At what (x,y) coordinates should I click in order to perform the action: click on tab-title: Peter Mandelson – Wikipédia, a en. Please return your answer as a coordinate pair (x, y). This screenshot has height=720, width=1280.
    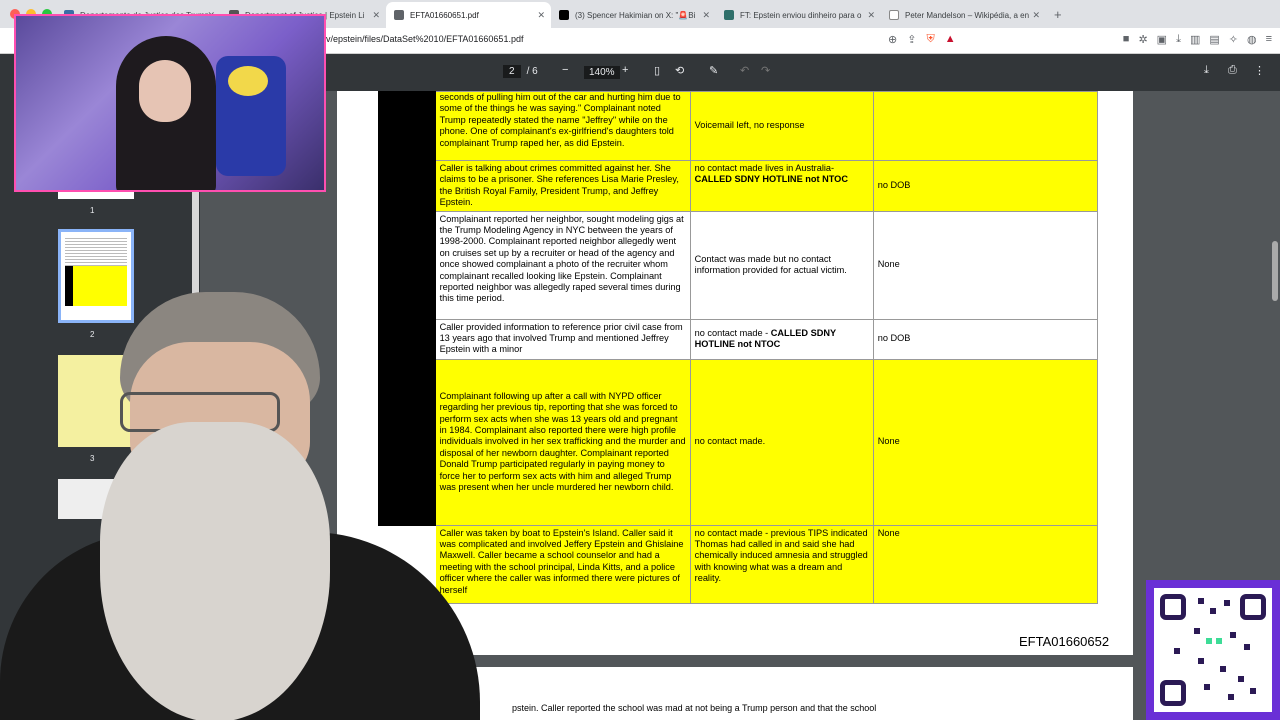
    Looking at the image, I should click on (967, 15).